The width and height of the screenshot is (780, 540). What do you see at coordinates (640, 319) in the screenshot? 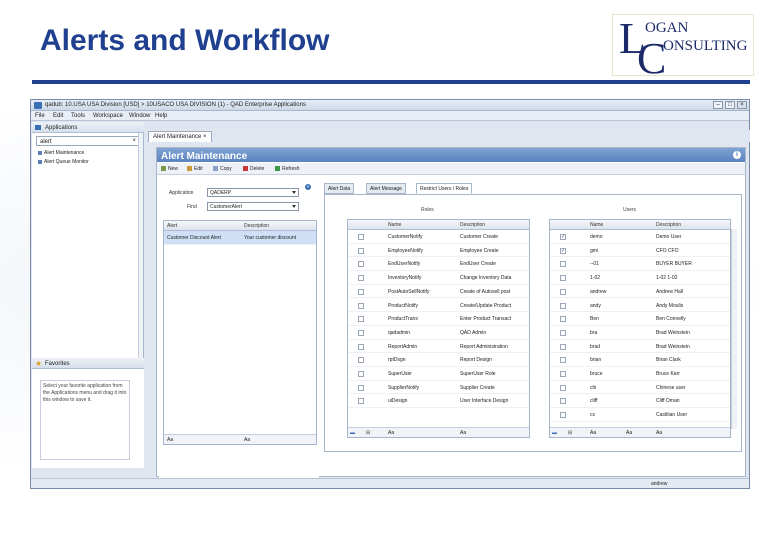
I see `table-row: Ben Ben Connelly` at bounding box center [640, 319].